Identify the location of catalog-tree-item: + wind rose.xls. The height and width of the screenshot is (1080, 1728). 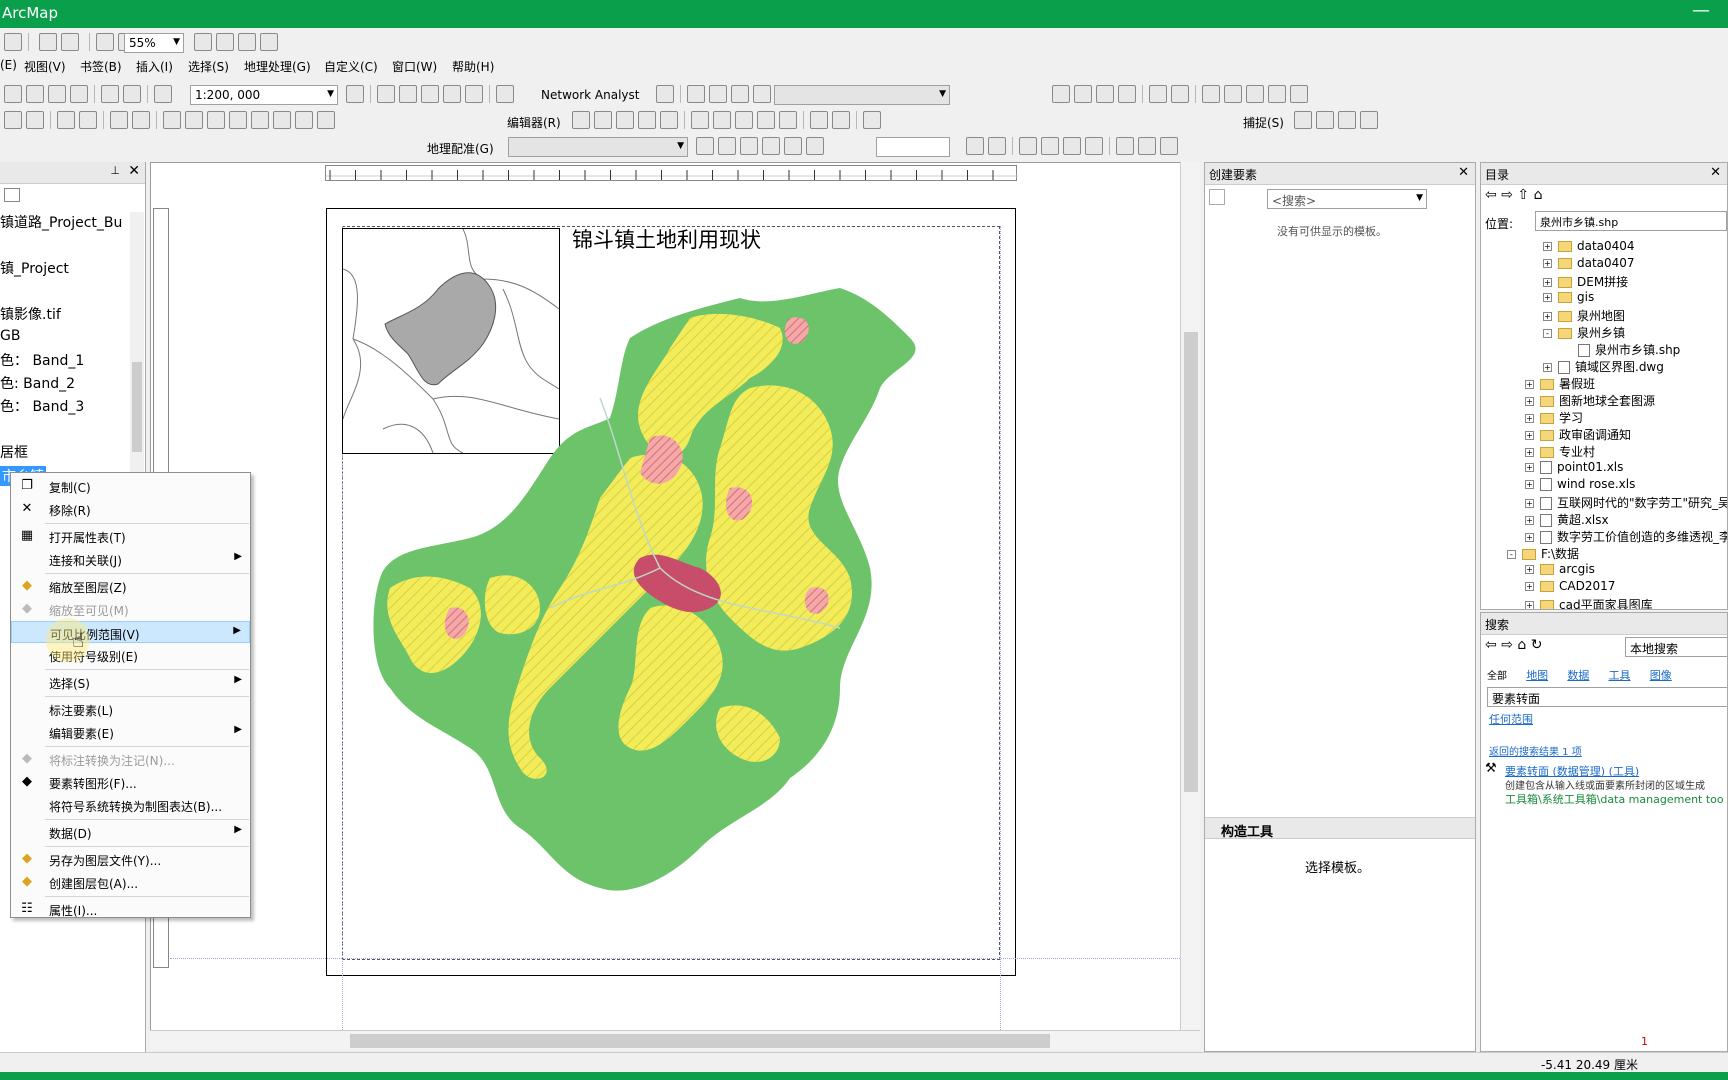
(1580, 484).